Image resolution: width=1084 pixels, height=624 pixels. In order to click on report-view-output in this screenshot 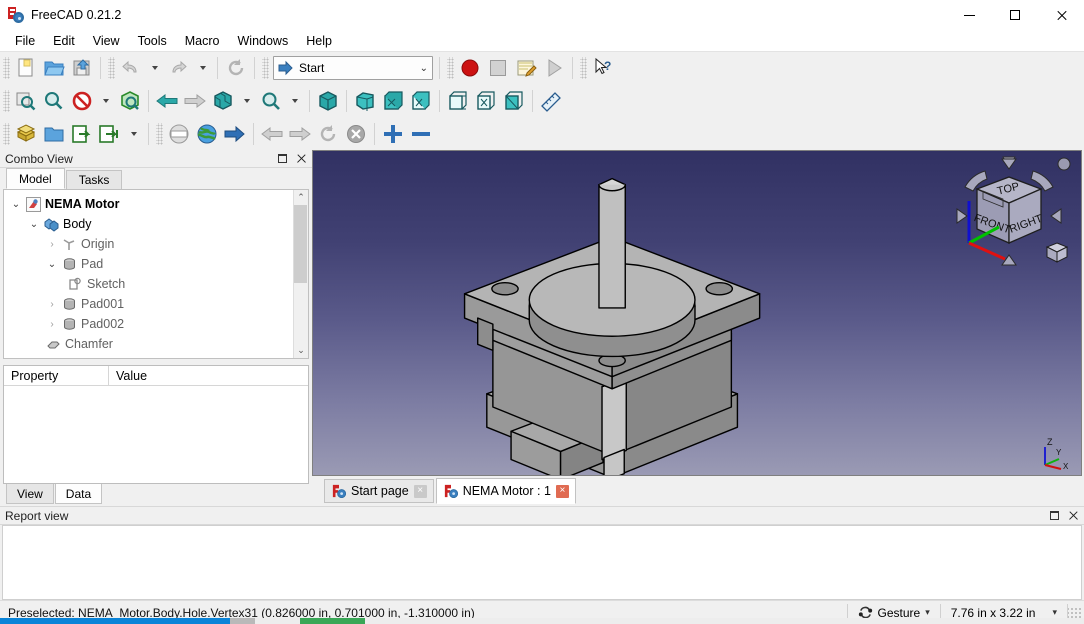, I will do `click(542, 562)`.